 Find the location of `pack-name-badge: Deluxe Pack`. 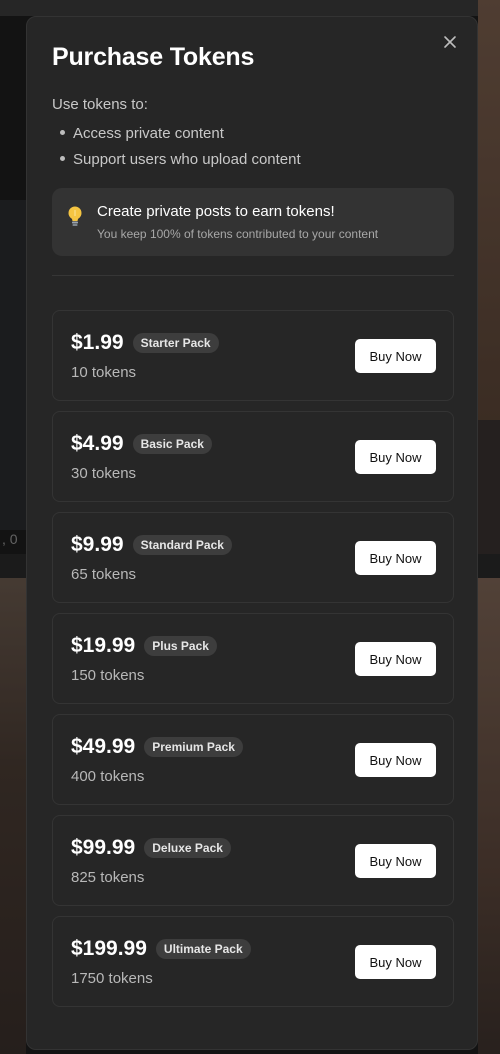

pack-name-badge: Deluxe Pack is located at coordinates (187, 848).